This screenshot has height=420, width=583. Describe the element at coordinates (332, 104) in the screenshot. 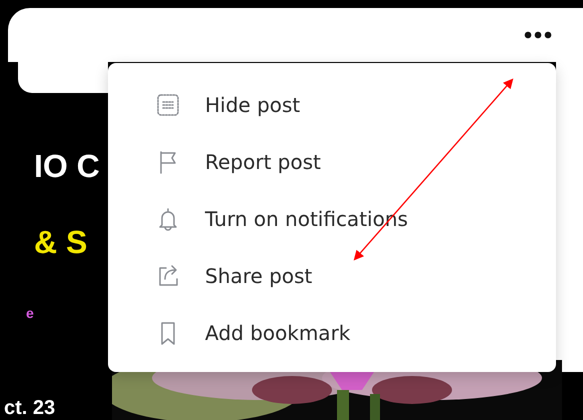

I see `menu-item: Hide post` at that location.